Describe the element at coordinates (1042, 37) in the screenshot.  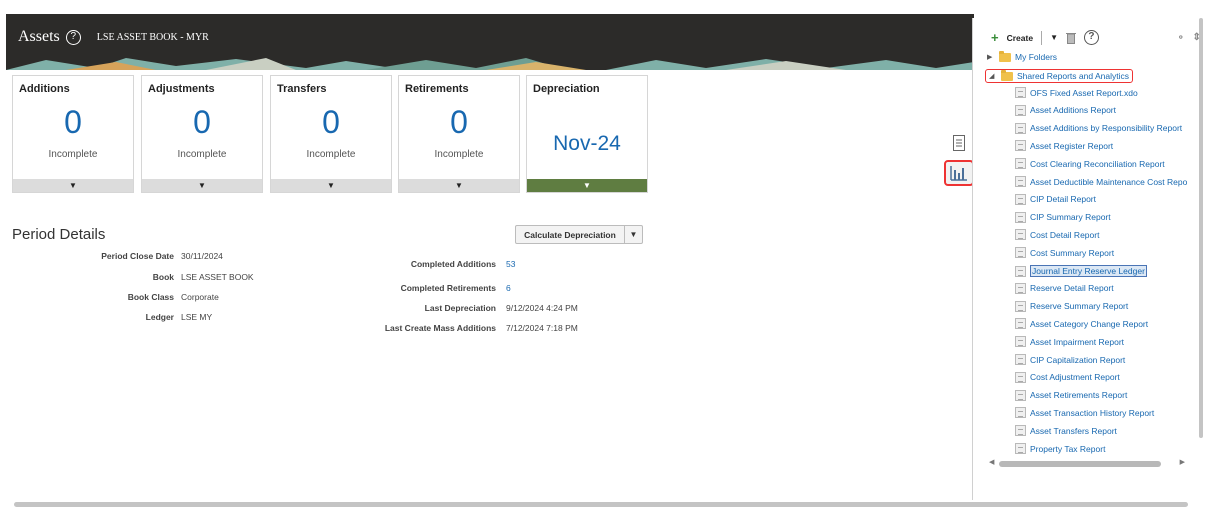
I see `toolbar-divider` at that location.